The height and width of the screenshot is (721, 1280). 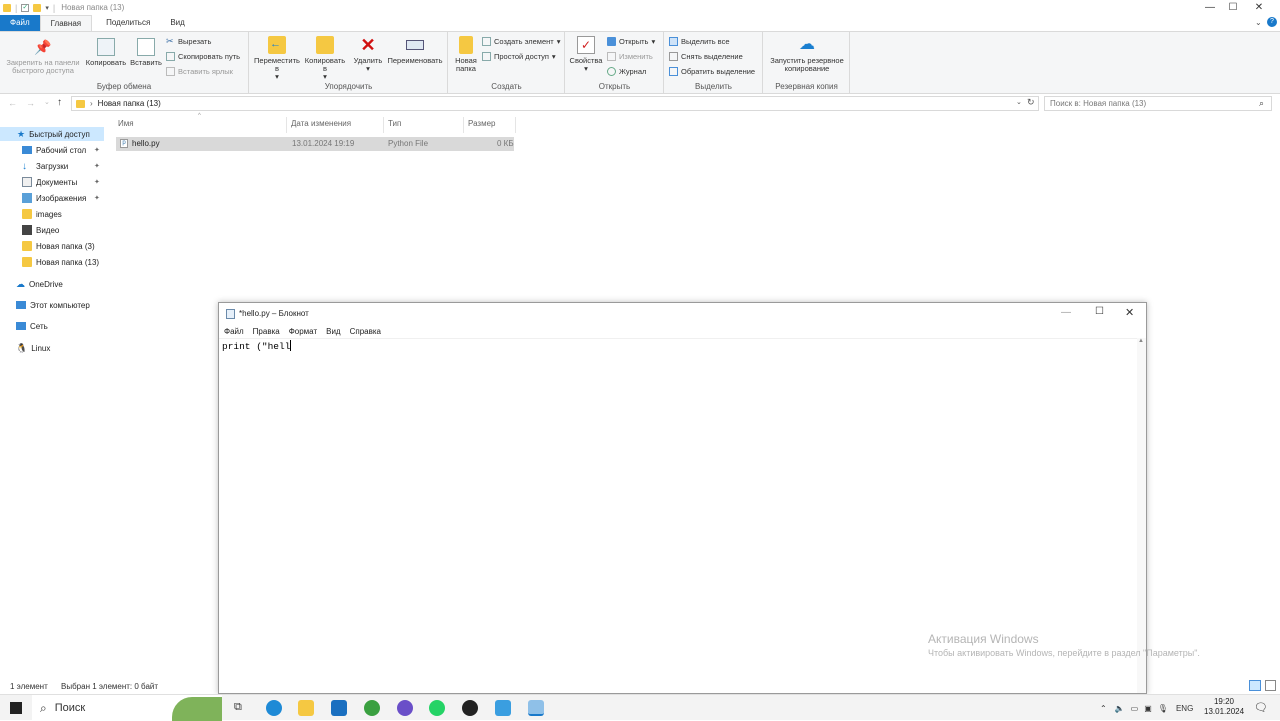 What do you see at coordinates (70, 708) in the screenshot?
I see `taskbar-search-input: Поиск` at bounding box center [70, 708].